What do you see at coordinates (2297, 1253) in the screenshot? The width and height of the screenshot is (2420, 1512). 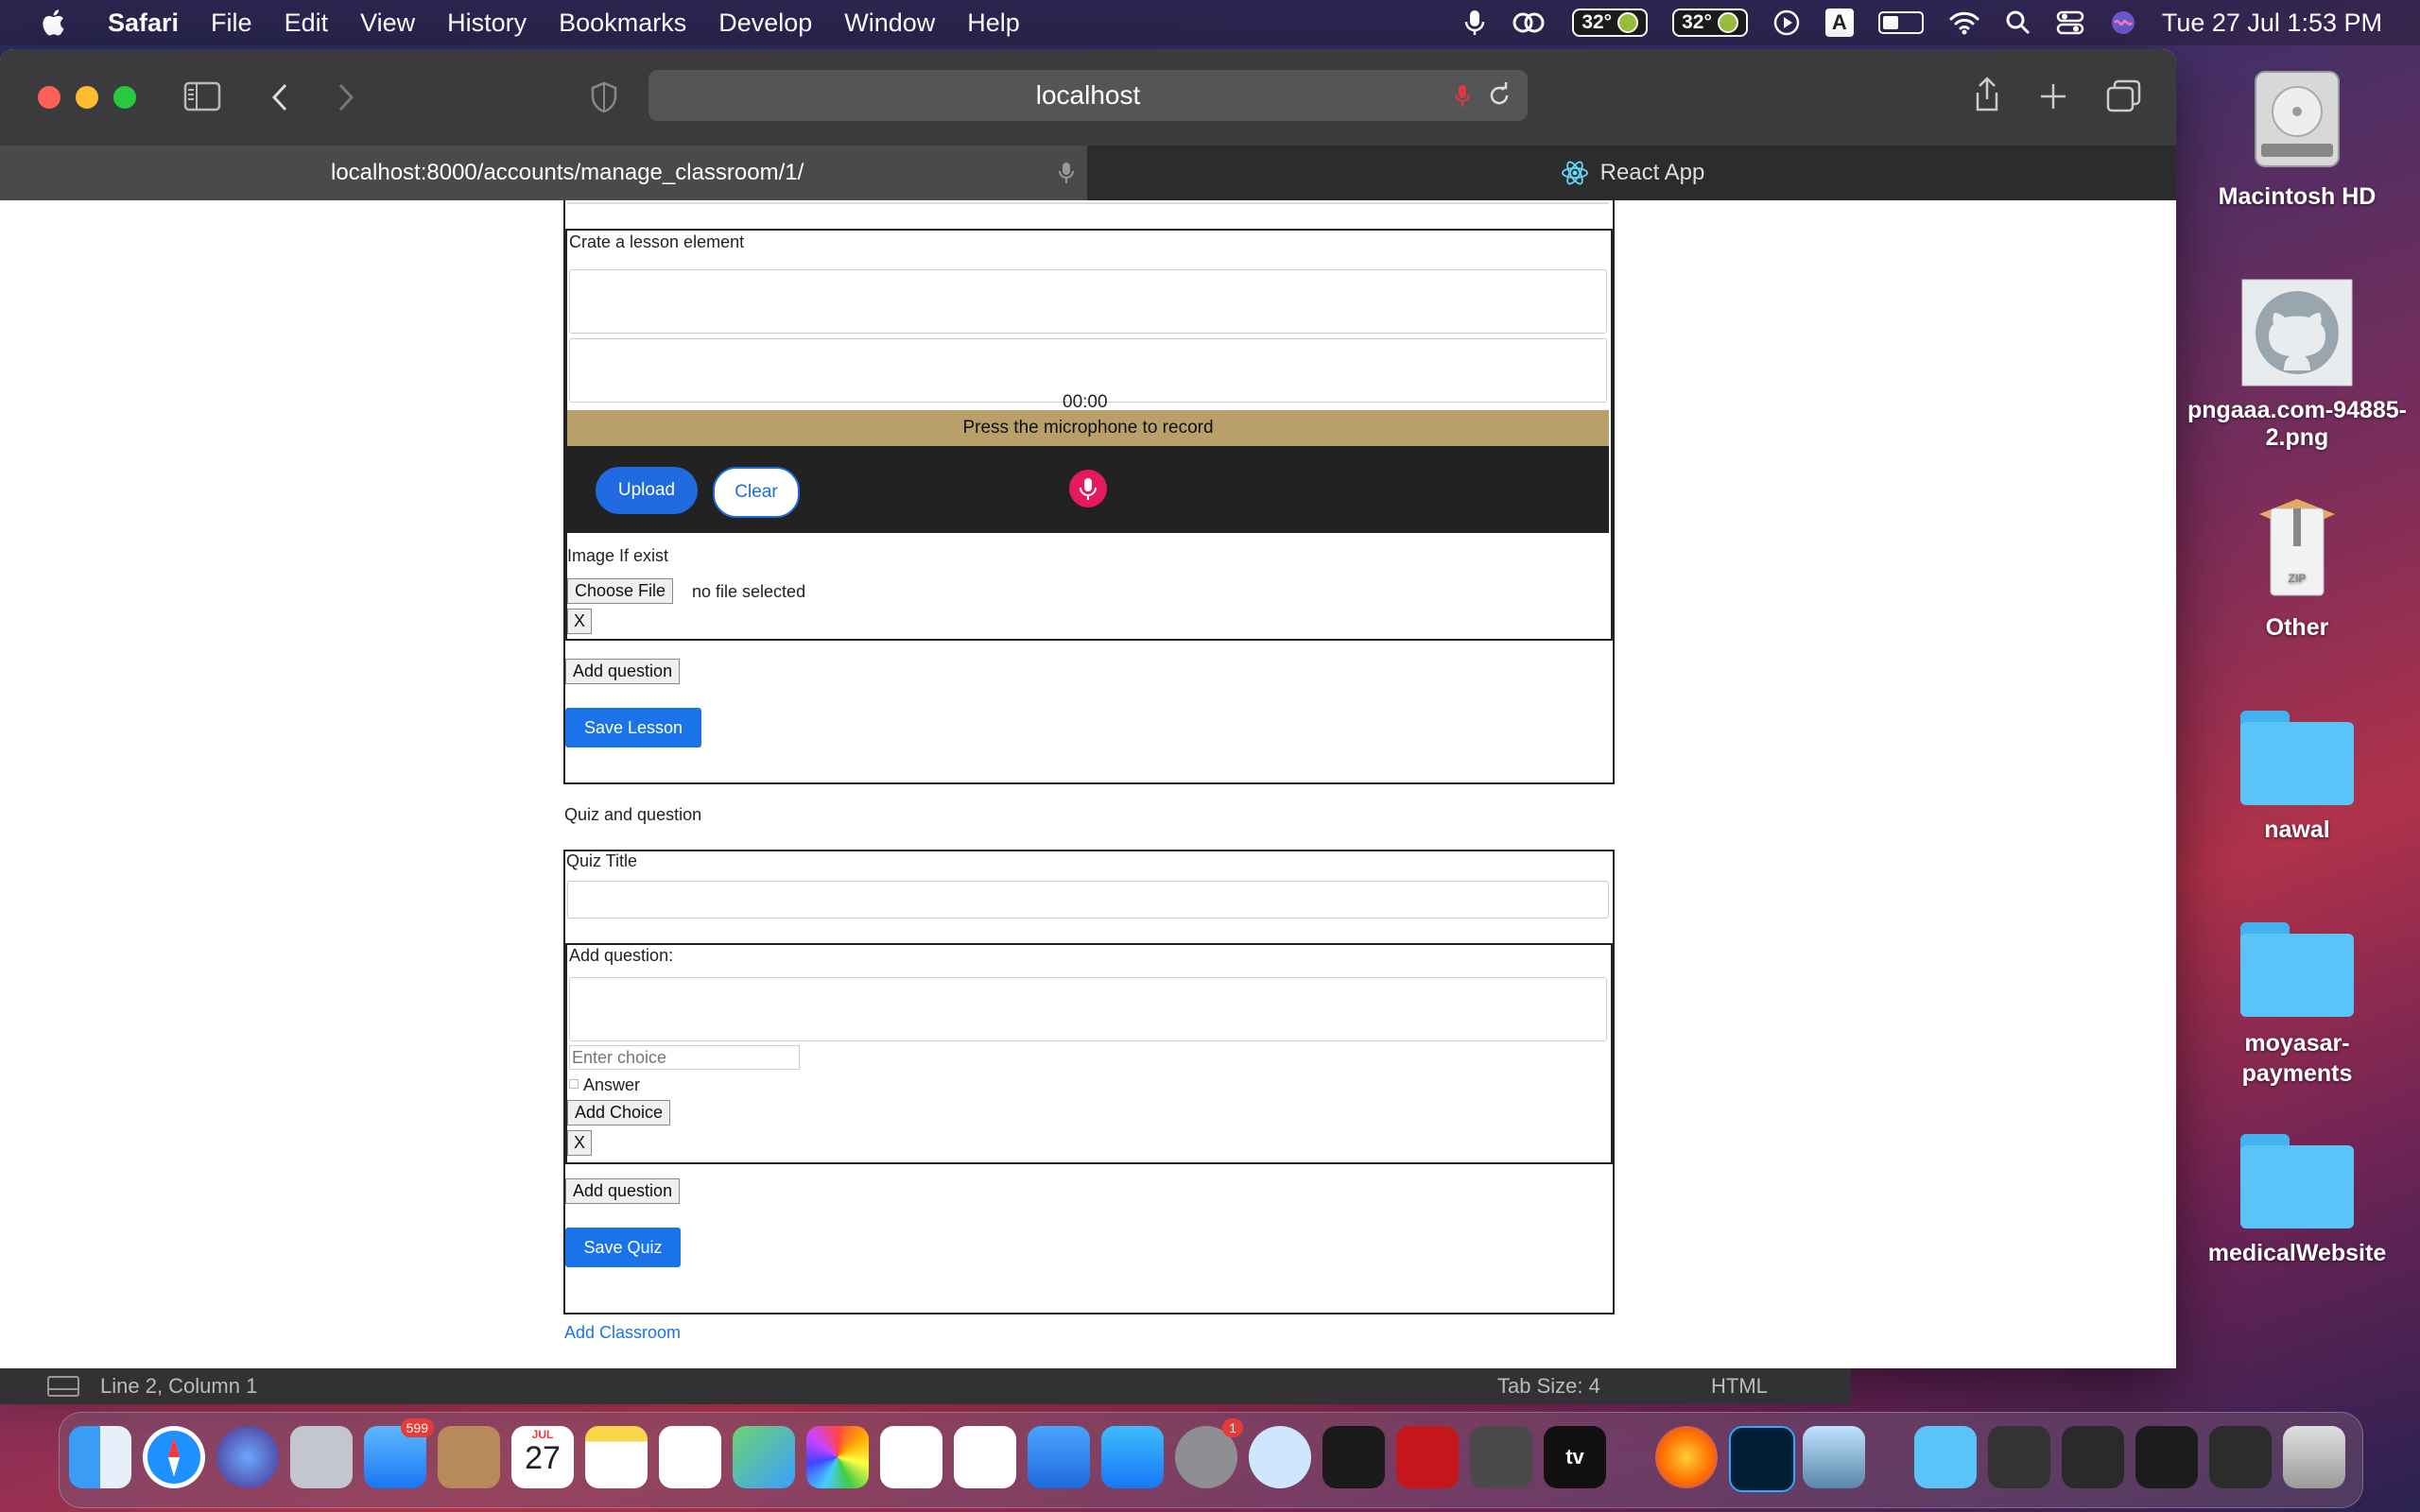 I see `desktop-item-label: medicalWebsite` at bounding box center [2297, 1253].